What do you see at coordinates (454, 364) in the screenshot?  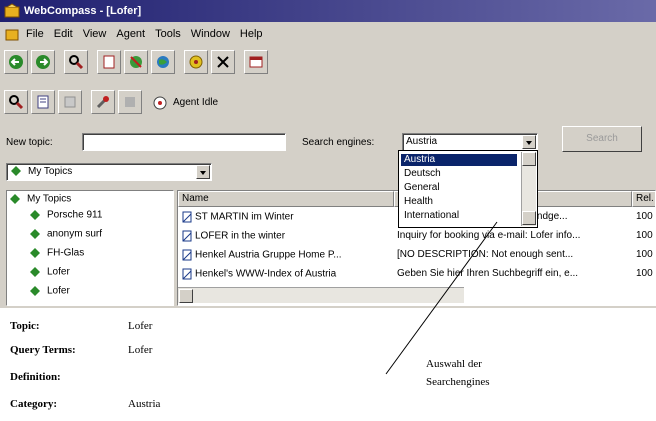 I see `annotation-line-1: Auswahl der` at bounding box center [454, 364].